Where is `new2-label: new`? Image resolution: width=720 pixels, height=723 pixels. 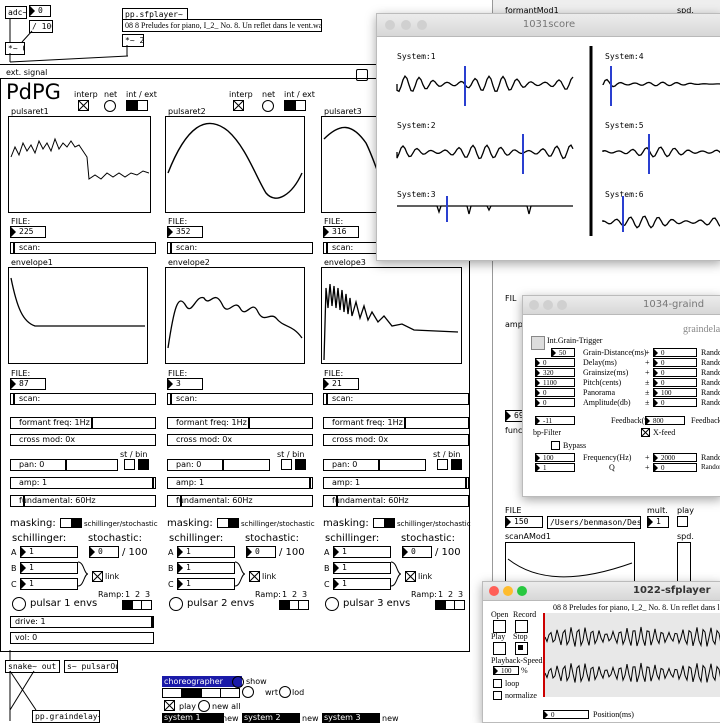 new2-label: new is located at coordinates (310, 718).